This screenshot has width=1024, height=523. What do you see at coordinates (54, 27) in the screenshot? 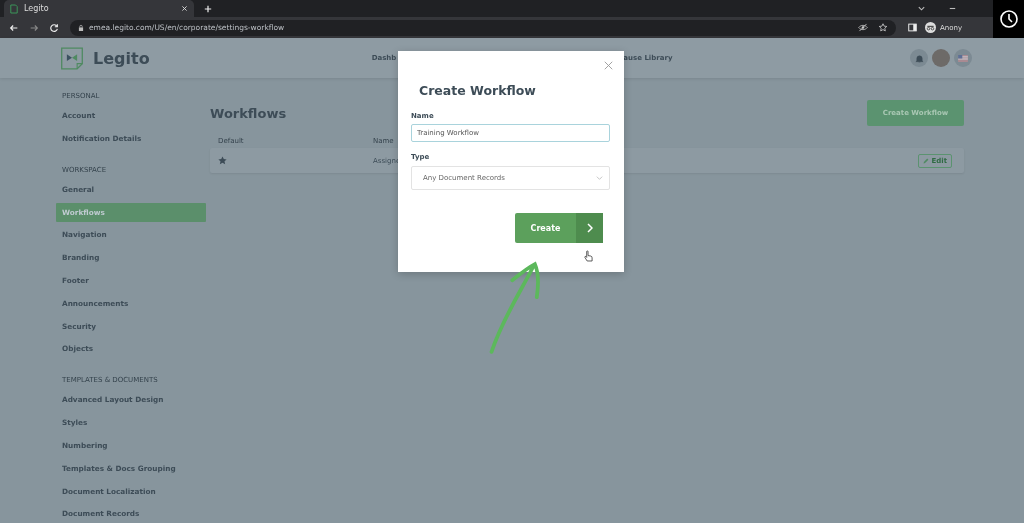
I see `reload-icon` at bounding box center [54, 27].